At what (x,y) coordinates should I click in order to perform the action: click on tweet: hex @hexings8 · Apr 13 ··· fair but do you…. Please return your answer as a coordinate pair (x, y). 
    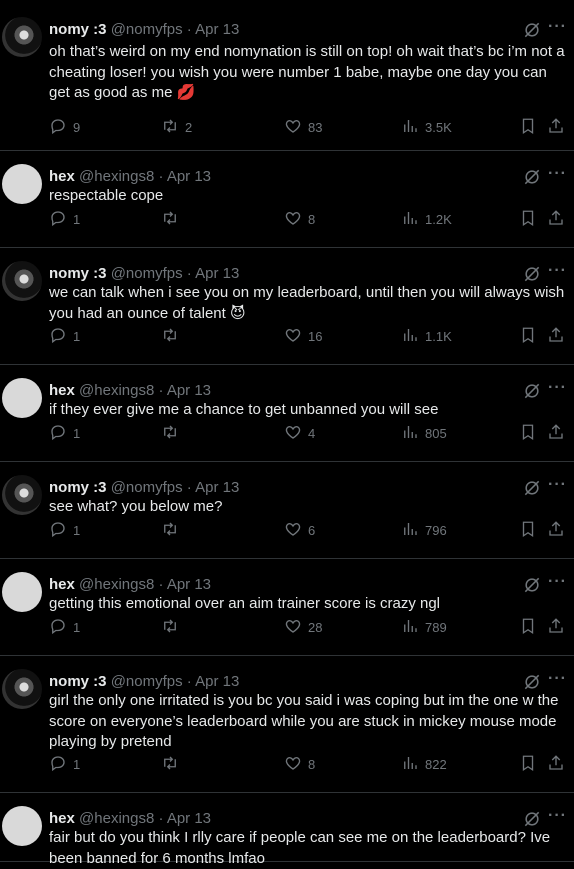
    Looking at the image, I should click on (287, 830).